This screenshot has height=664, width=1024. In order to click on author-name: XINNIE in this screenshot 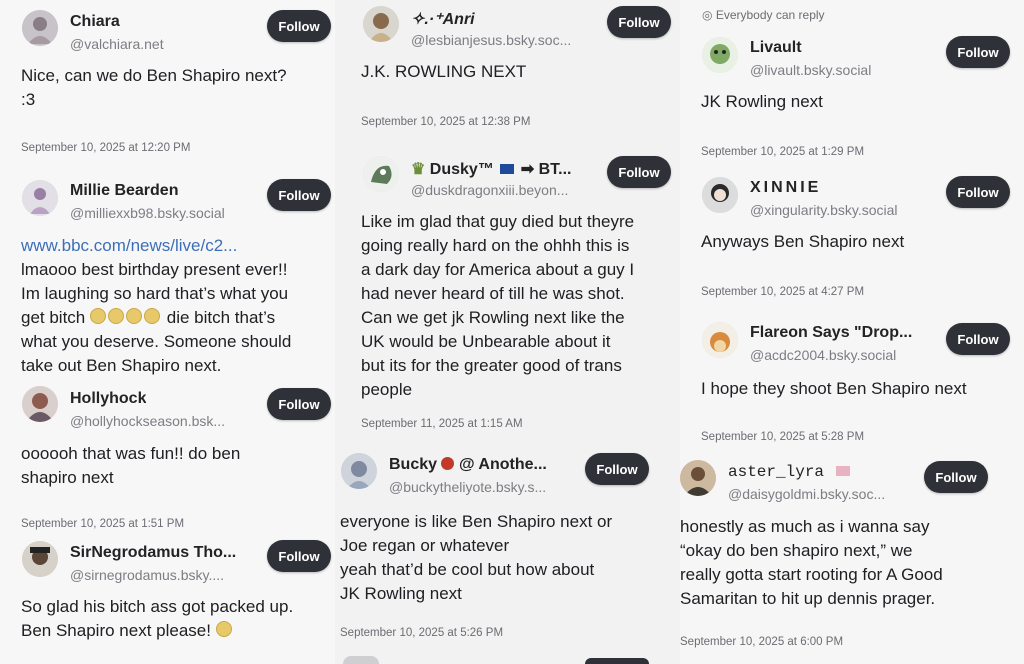, I will do `click(785, 188)`.